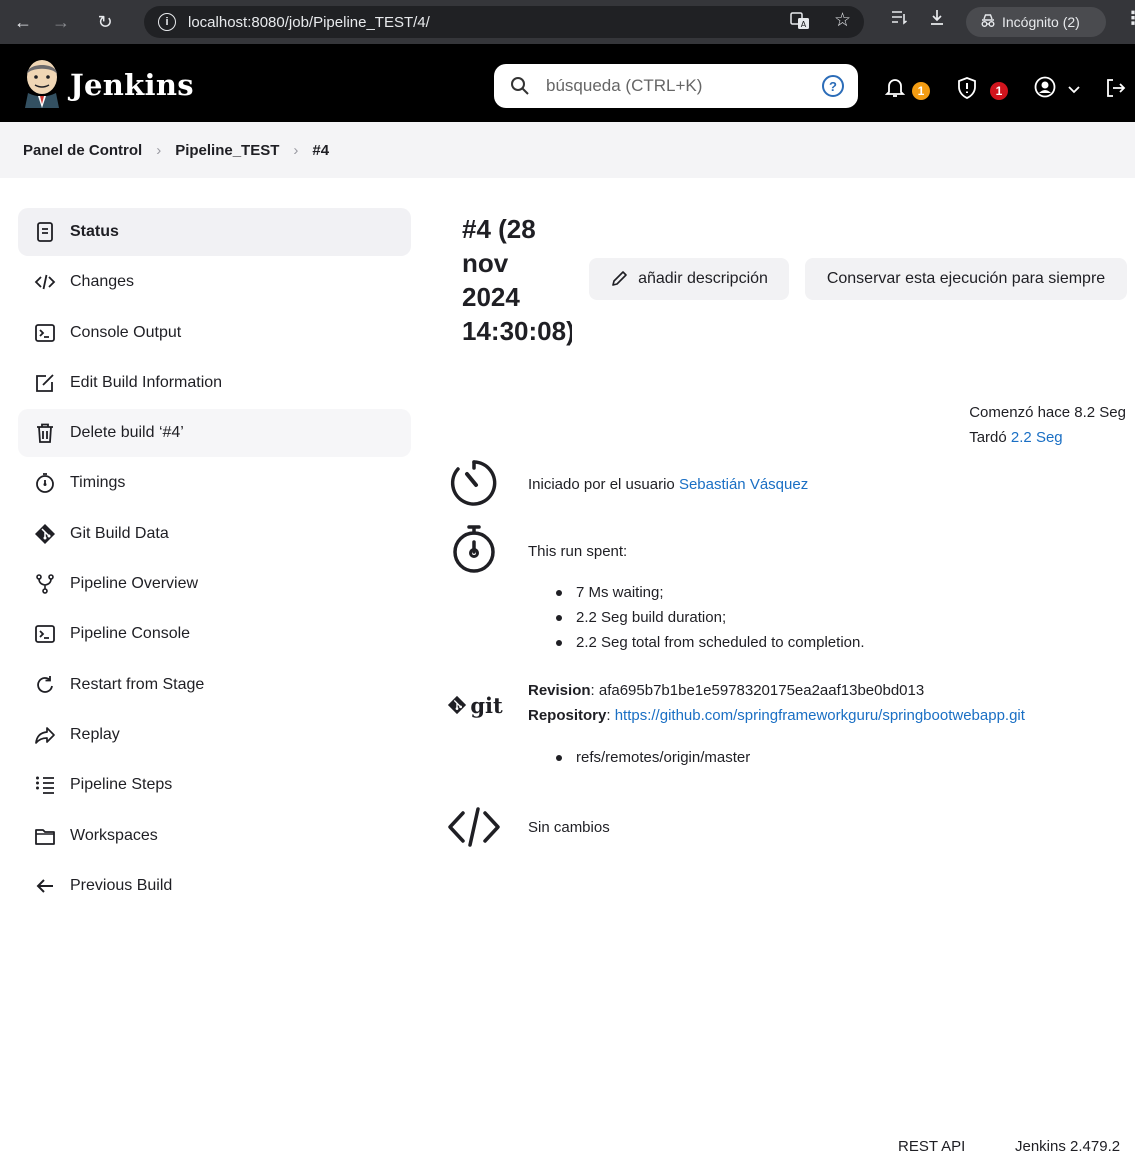 The image size is (1135, 1167). I want to click on build-timing-info: Comenzó hace 8.2 Seg Tardó 2.2 Seg, so click(1047, 425).